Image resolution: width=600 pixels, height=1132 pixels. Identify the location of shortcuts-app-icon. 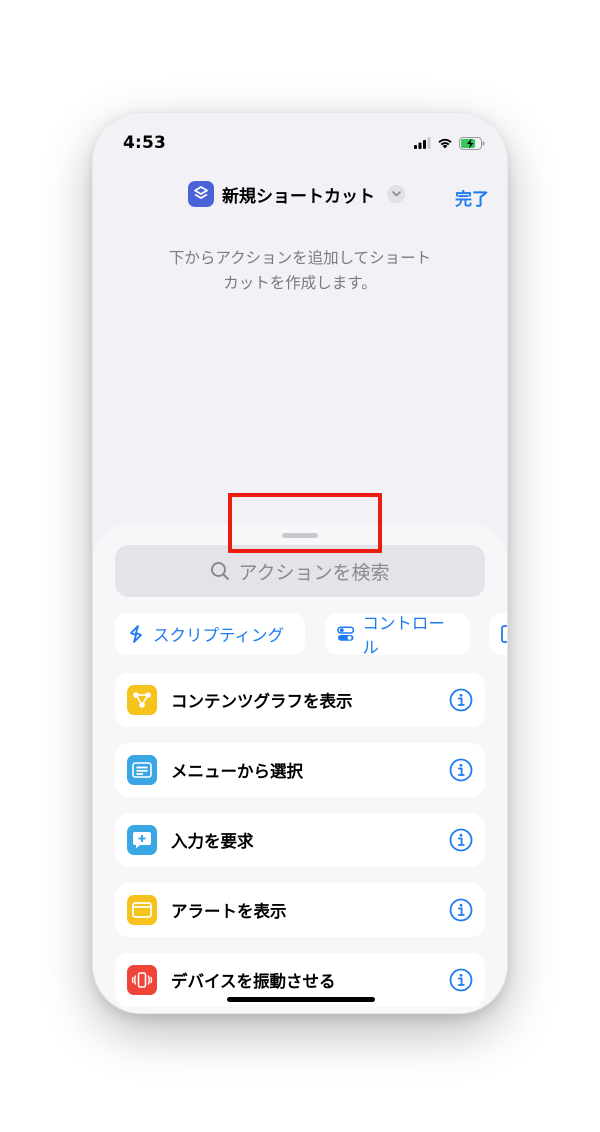
(201, 194).